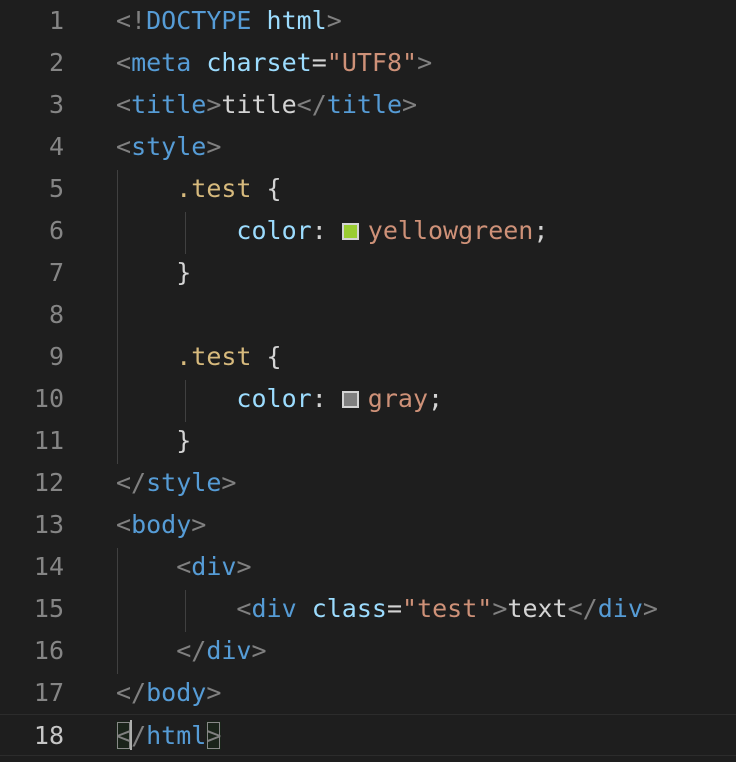 This screenshot has width=736, height=762. What do you see at coordinates (368, 567) in the screenshot?
I see `code-line: 14 <div>` at bounding box center [368, 567].